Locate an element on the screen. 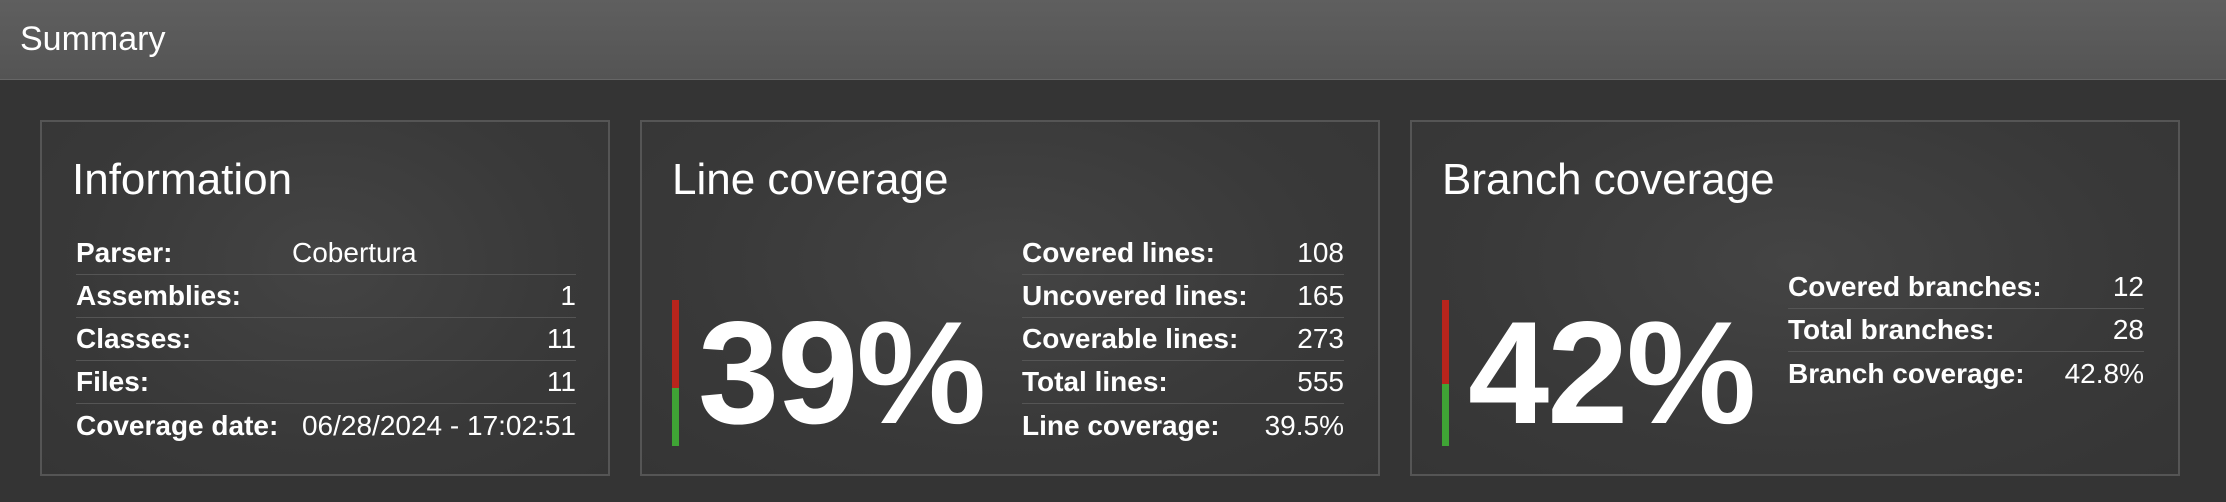 The height and width of the screenshot is (502, 2226). page-title: Summary is located at coordinates (93, 39).